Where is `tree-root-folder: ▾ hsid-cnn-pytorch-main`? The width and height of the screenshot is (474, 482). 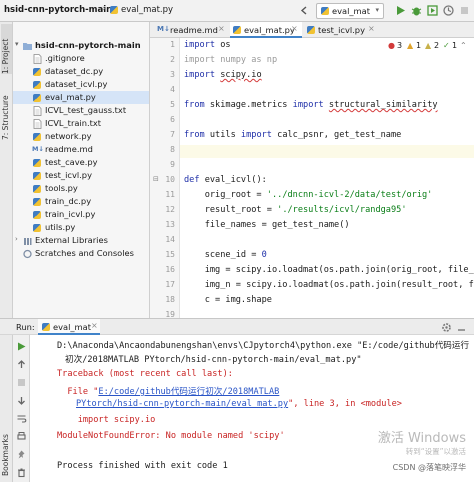 tree-root-folder: ▾ hsid-cnn-pytorch-main is located at coordinates (81, 45).